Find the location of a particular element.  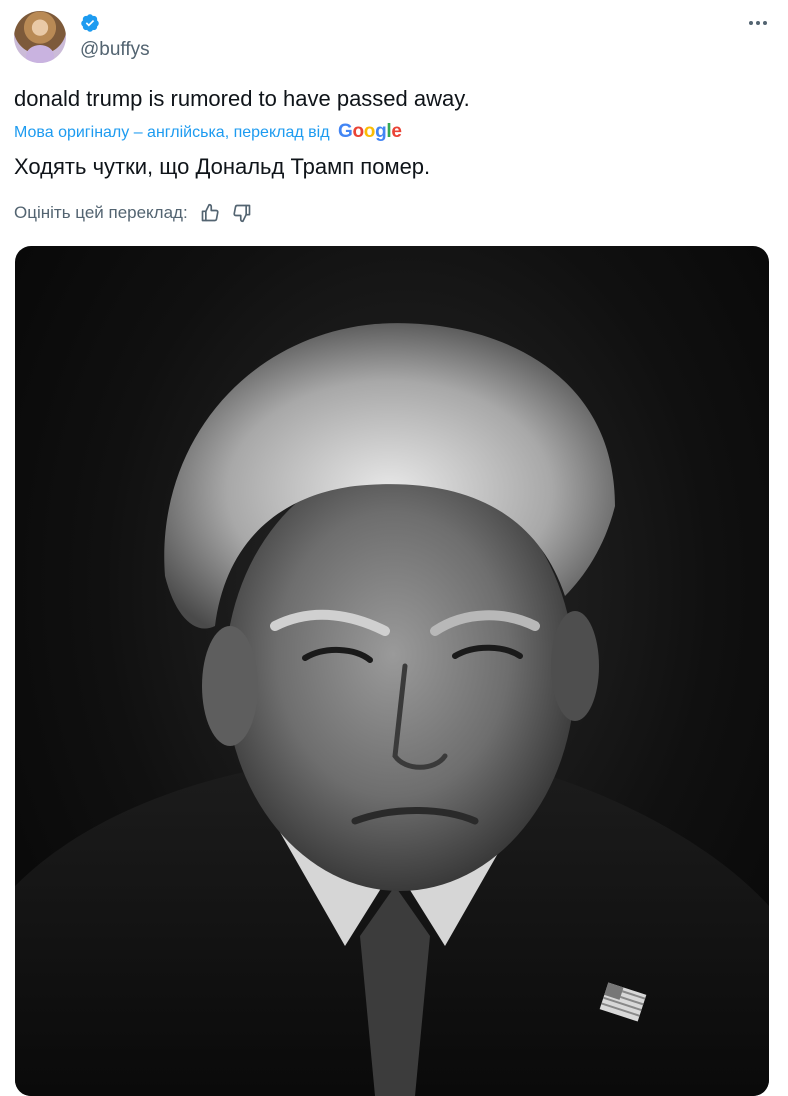

google-logo: Google is located at coordinates (369, 131).